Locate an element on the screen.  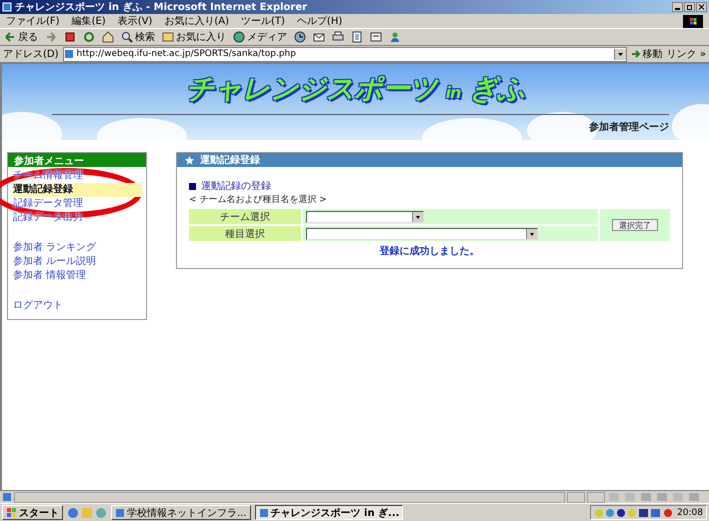
sidebar-link: 運動記録登録 is located at coordinates (77, 190).